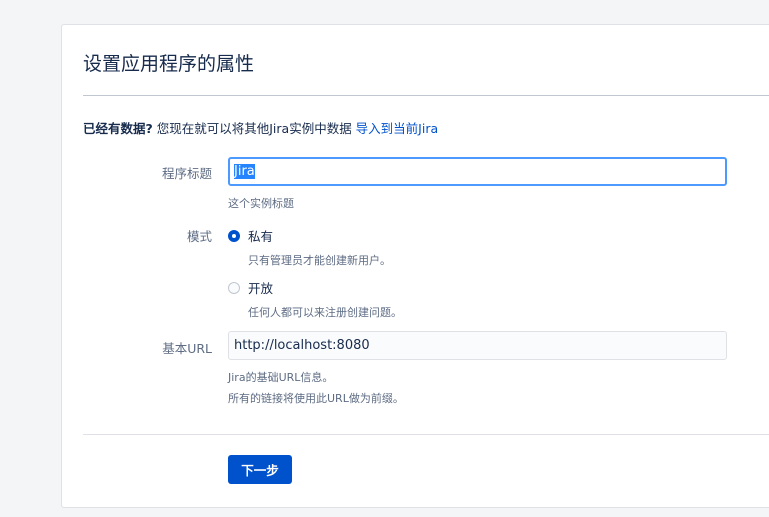 The image size is (769, 517). I want to click on page-title: 设置应用程序的属性, so click(169, 64).